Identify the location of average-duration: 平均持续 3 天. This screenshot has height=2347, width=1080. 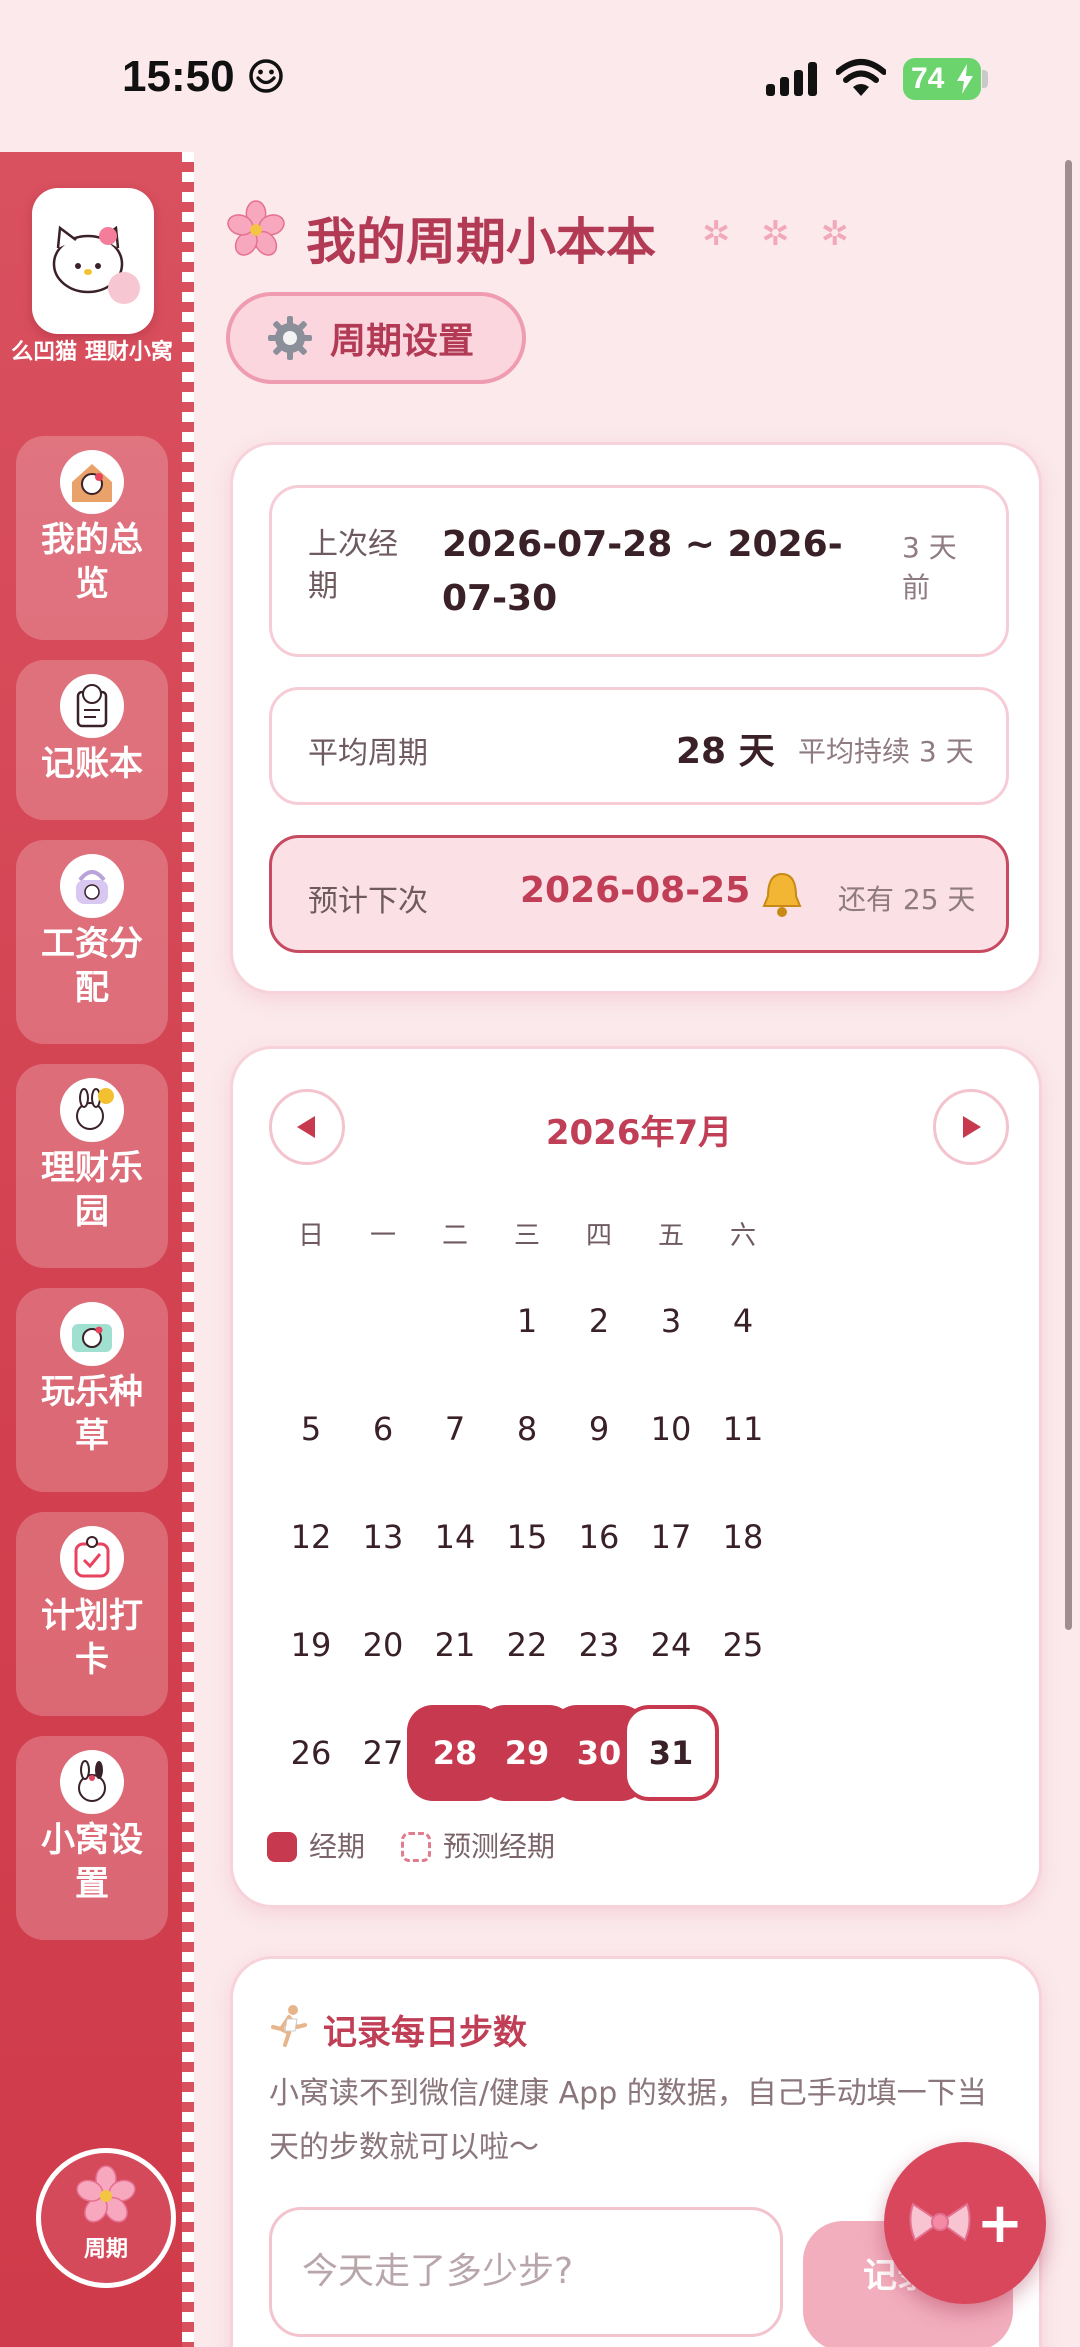
(886, 751).